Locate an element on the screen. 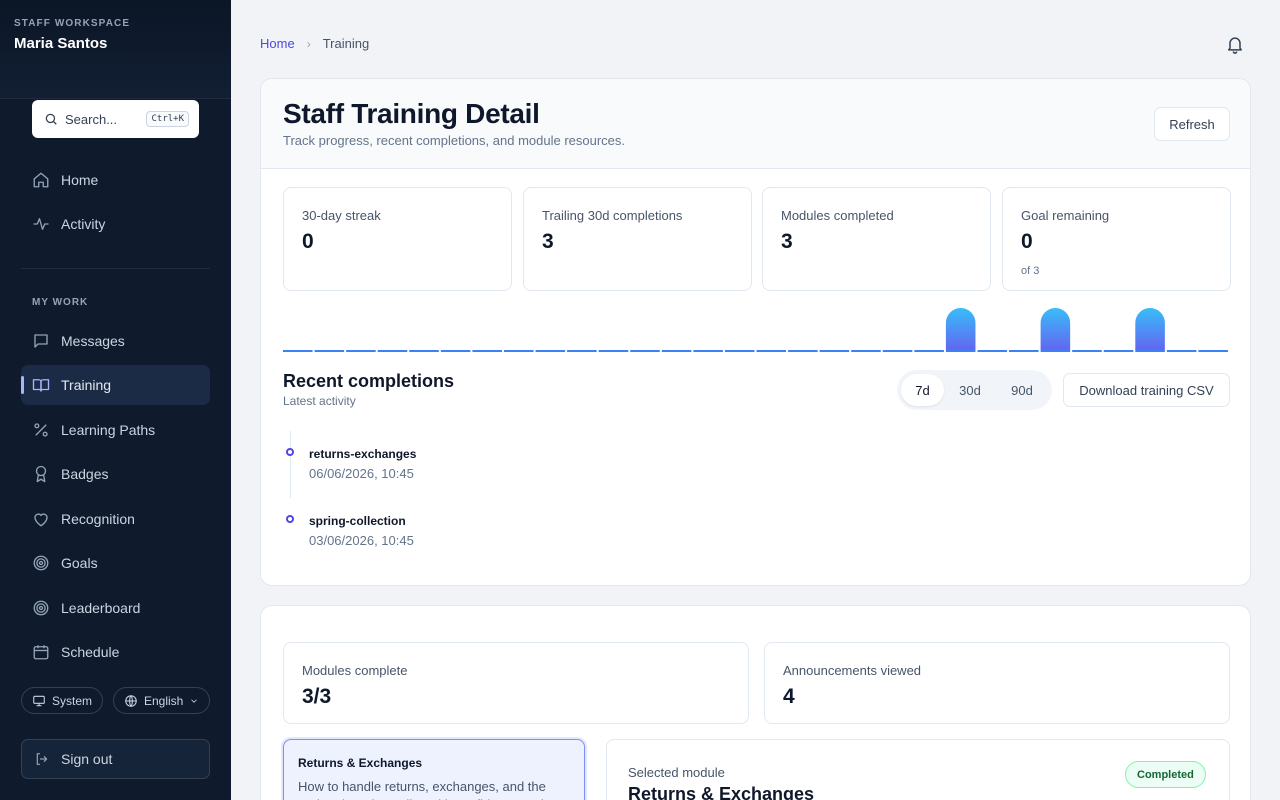  range-30d-button: 30d is located at coordinates (970, 390).